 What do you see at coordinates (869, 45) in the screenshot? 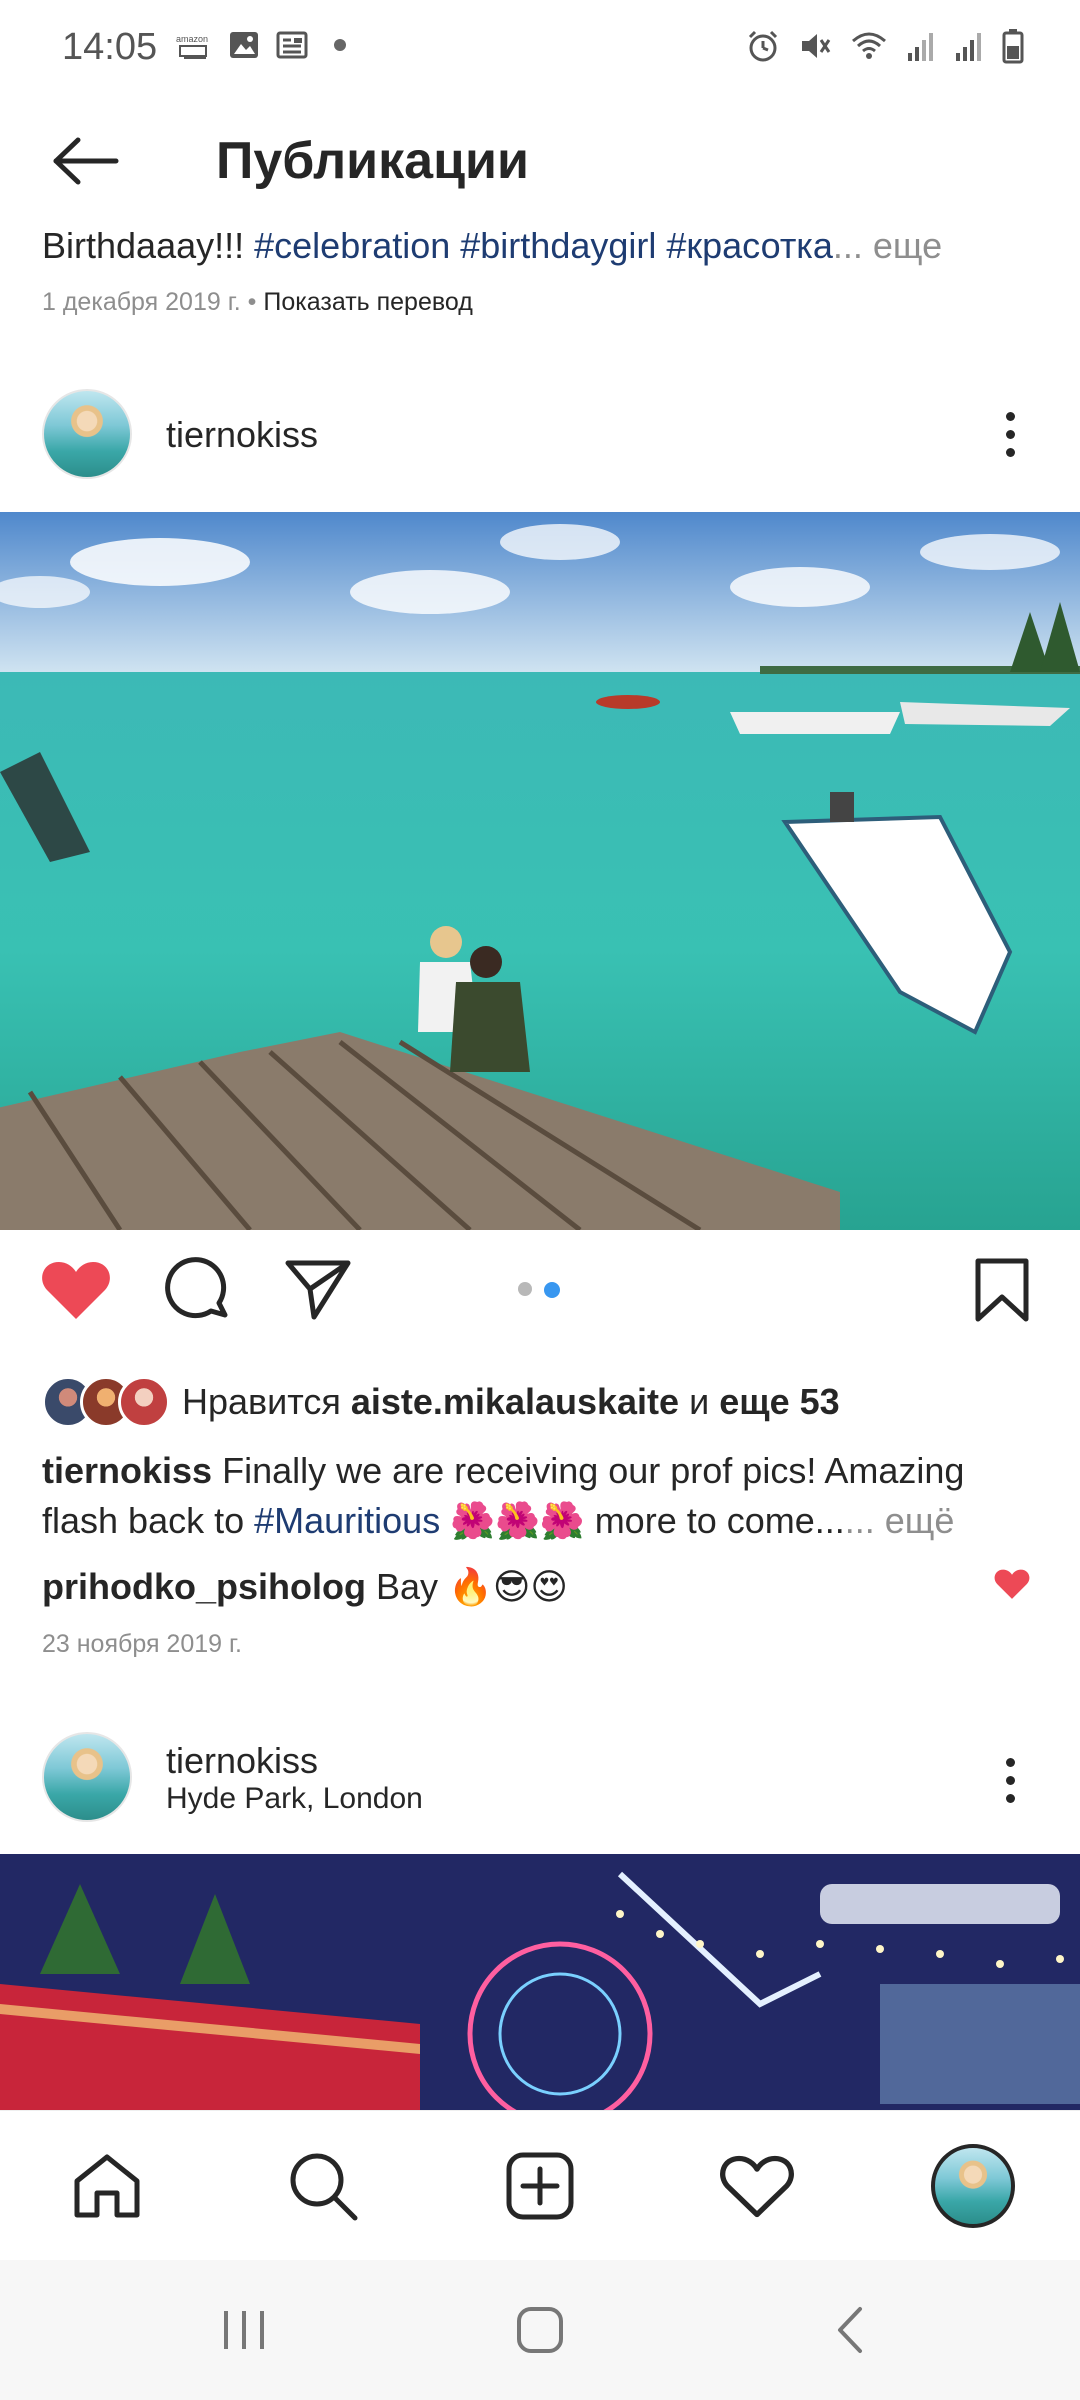
I see `wifi-icon` at bounding box center [869, 45].